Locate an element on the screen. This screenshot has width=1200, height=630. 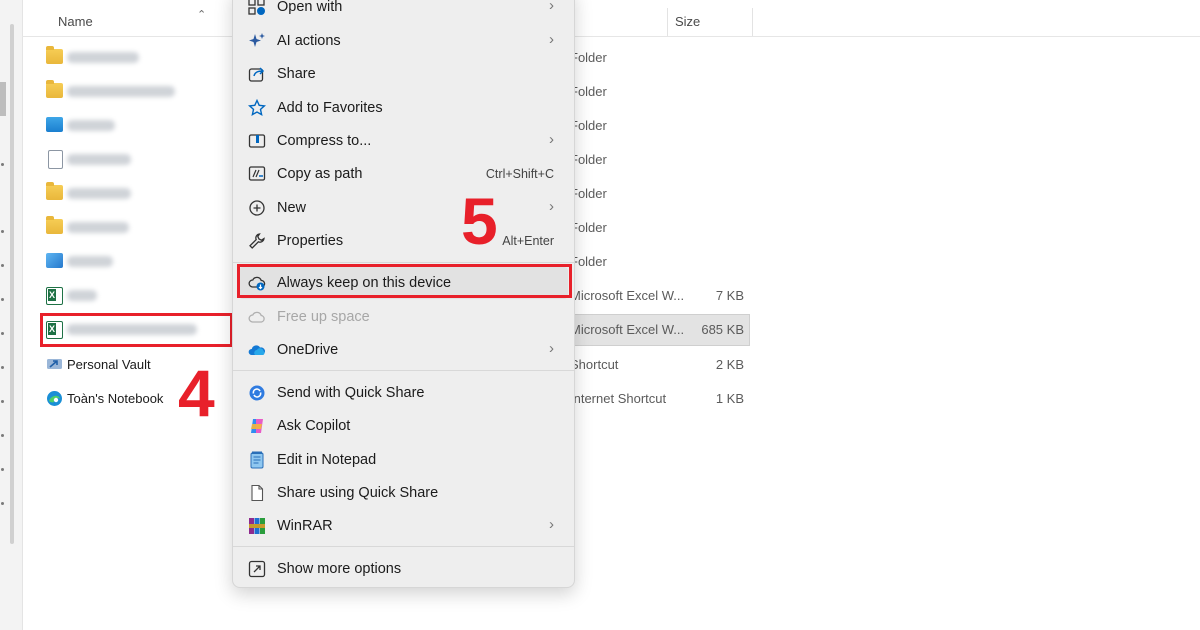
menu-item-label: New is located at coordinates (292, 208).